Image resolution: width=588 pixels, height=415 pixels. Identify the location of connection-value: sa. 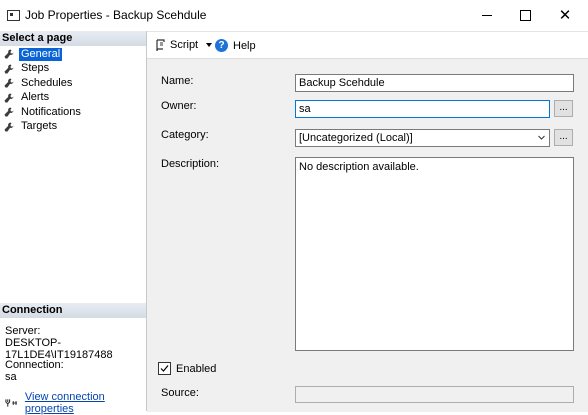
(11, 377).